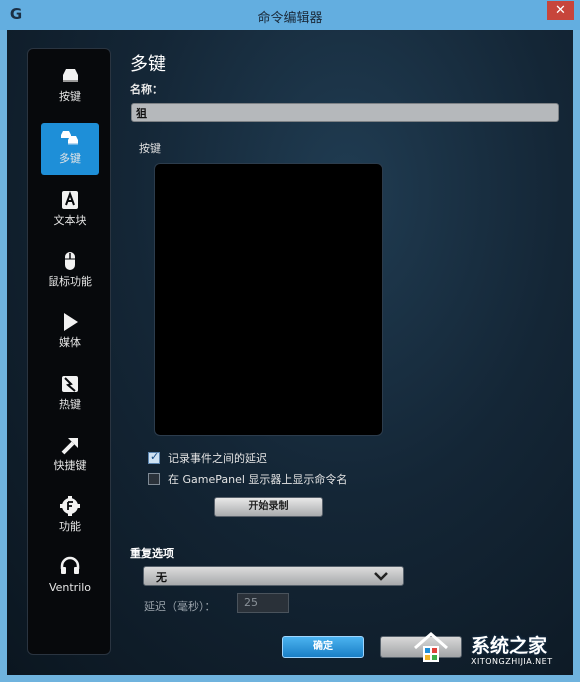 The height and width of the screenshot is (682, 580). I want to click on title-bar: G 命令编辑器 ✕, so click(290, 15).